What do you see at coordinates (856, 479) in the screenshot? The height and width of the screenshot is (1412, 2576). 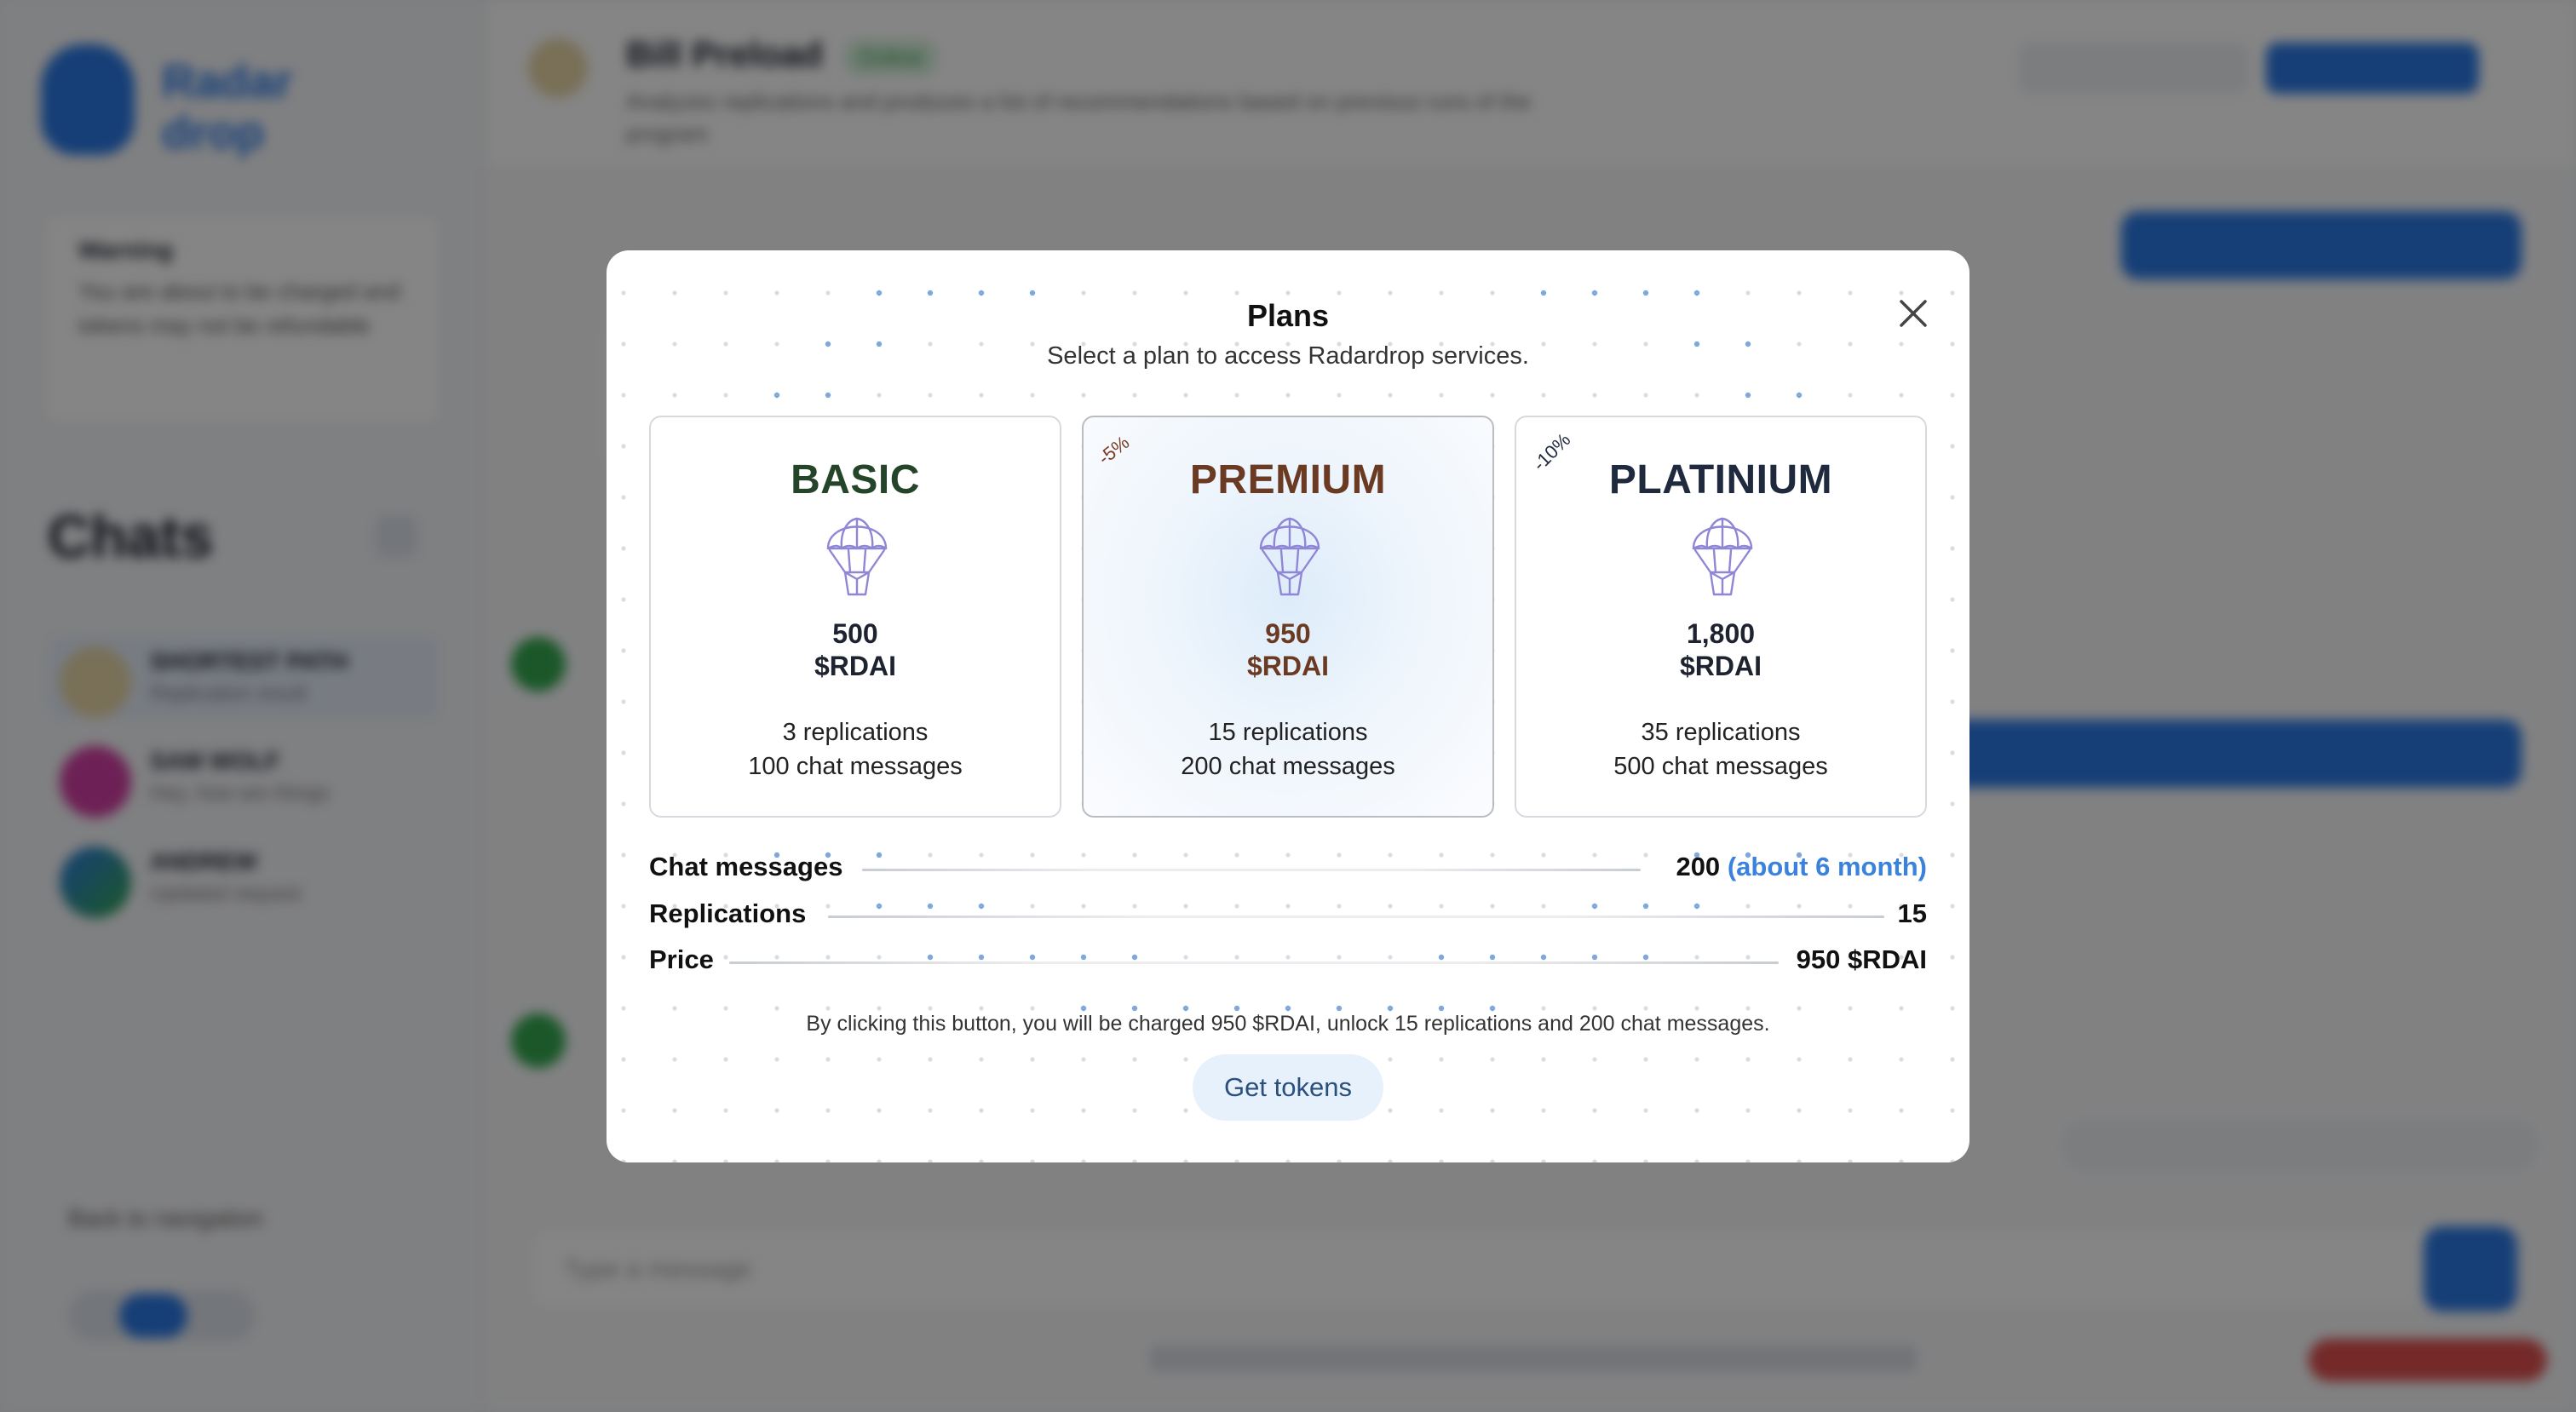 I see `plan-name: BASIC` at bounding box center [856, 479].